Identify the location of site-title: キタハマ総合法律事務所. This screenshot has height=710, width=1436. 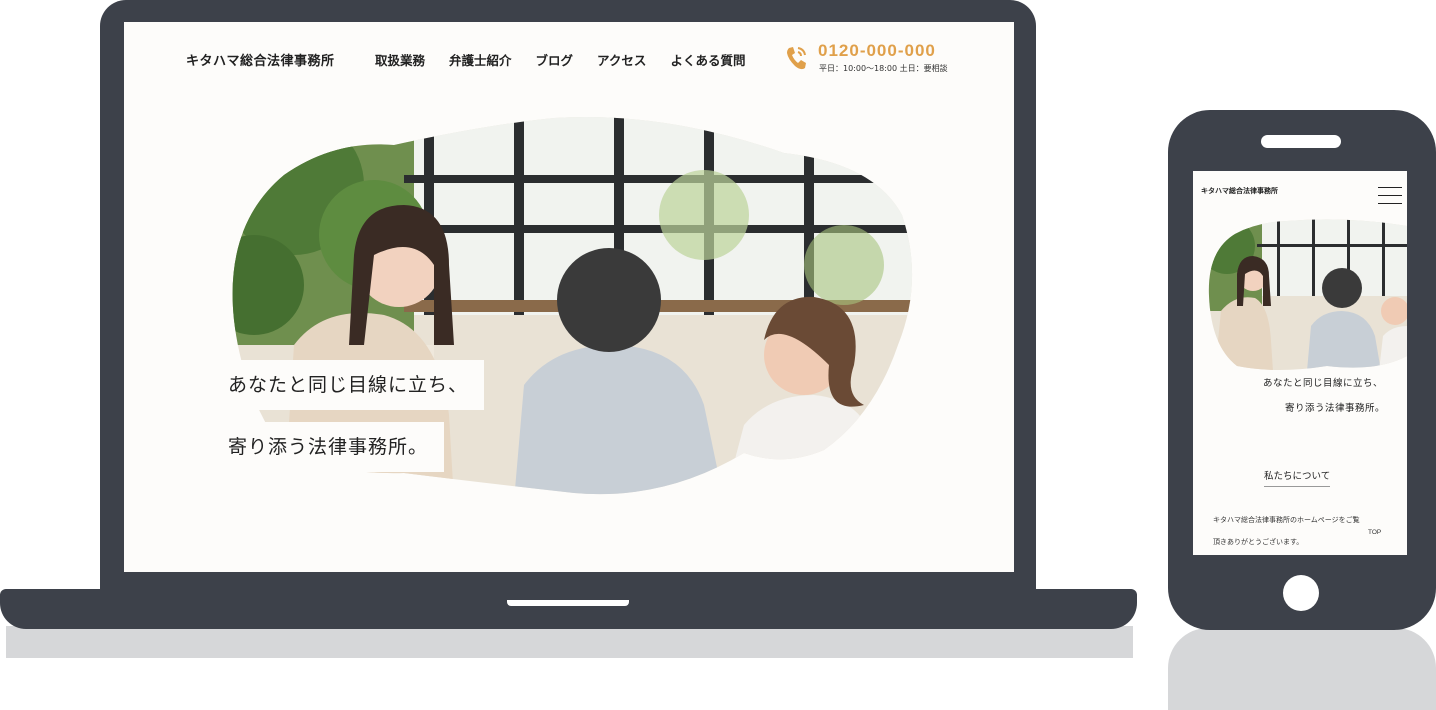
(260, 59).